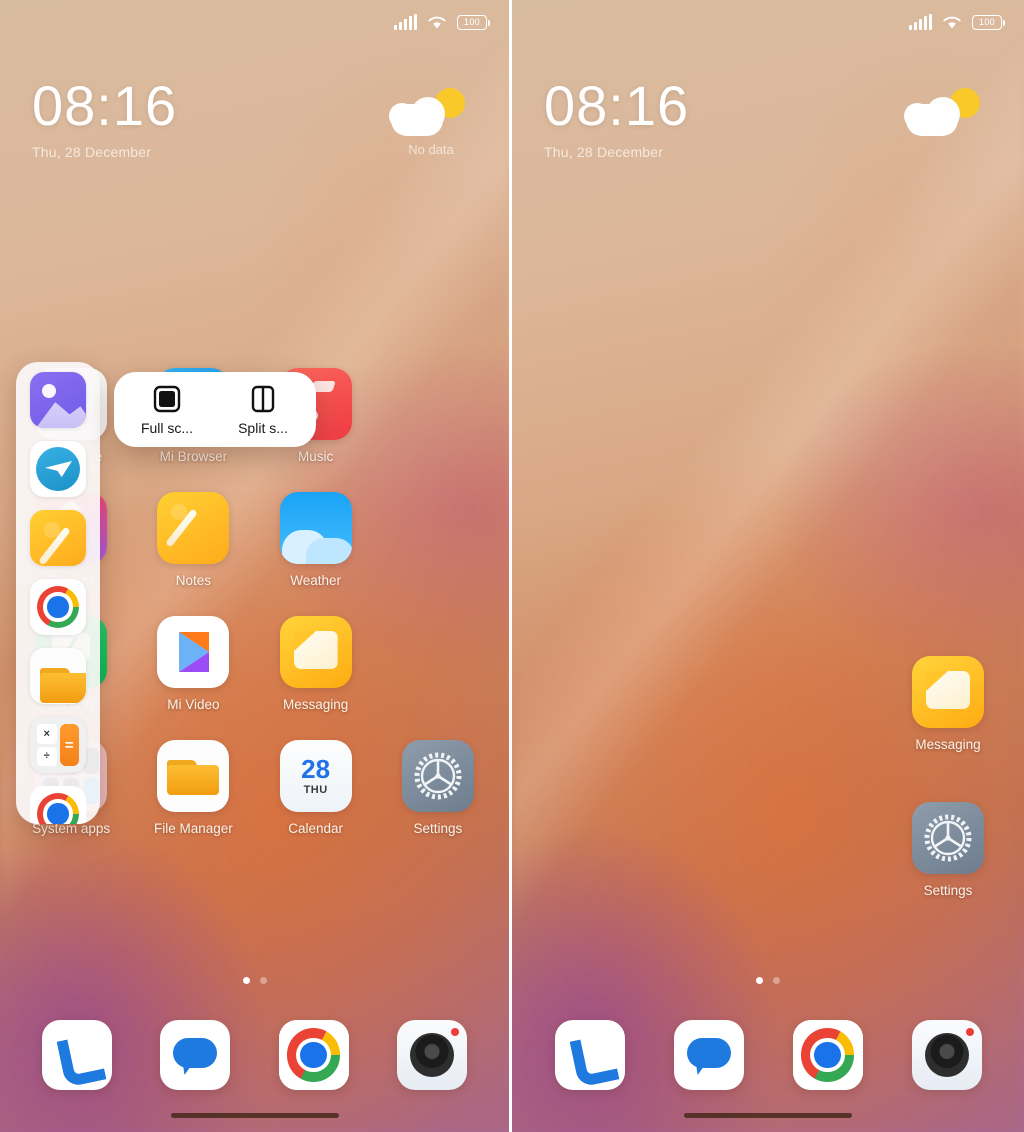 Image resolution: width=1024 pixels, height=1132 pixels. I want to click on home-indicator-left, so click(254, 1115).